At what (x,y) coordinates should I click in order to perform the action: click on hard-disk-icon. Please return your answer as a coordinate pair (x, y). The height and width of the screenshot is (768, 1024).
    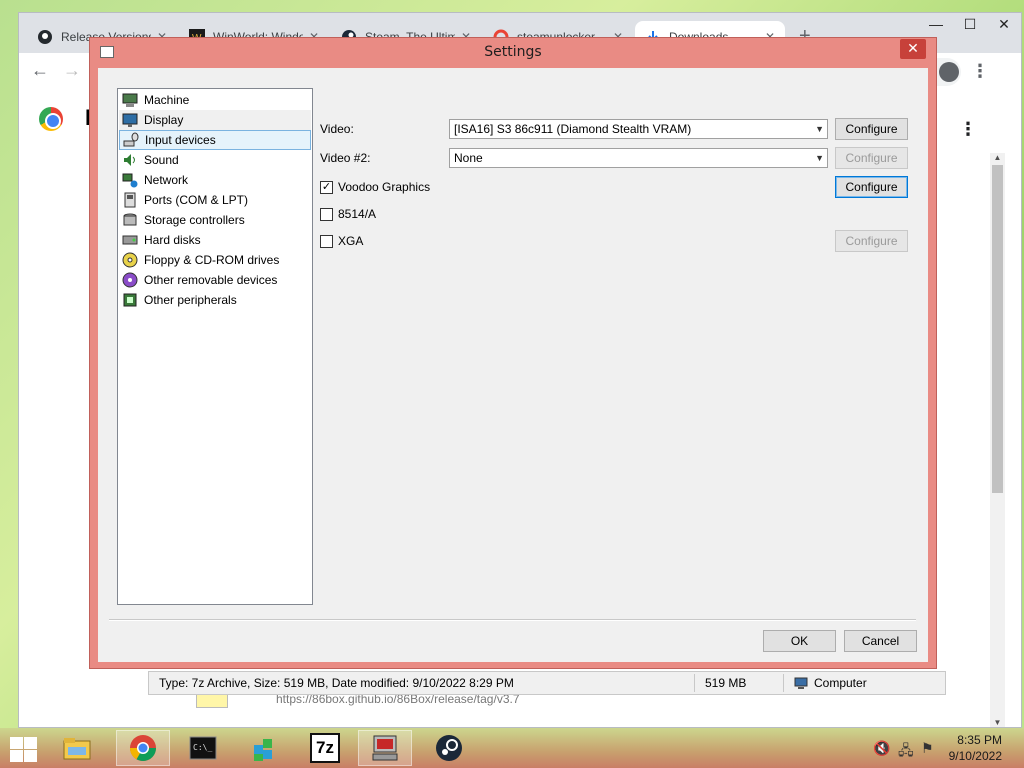
    Looking at the image, I should click on (130, 240).